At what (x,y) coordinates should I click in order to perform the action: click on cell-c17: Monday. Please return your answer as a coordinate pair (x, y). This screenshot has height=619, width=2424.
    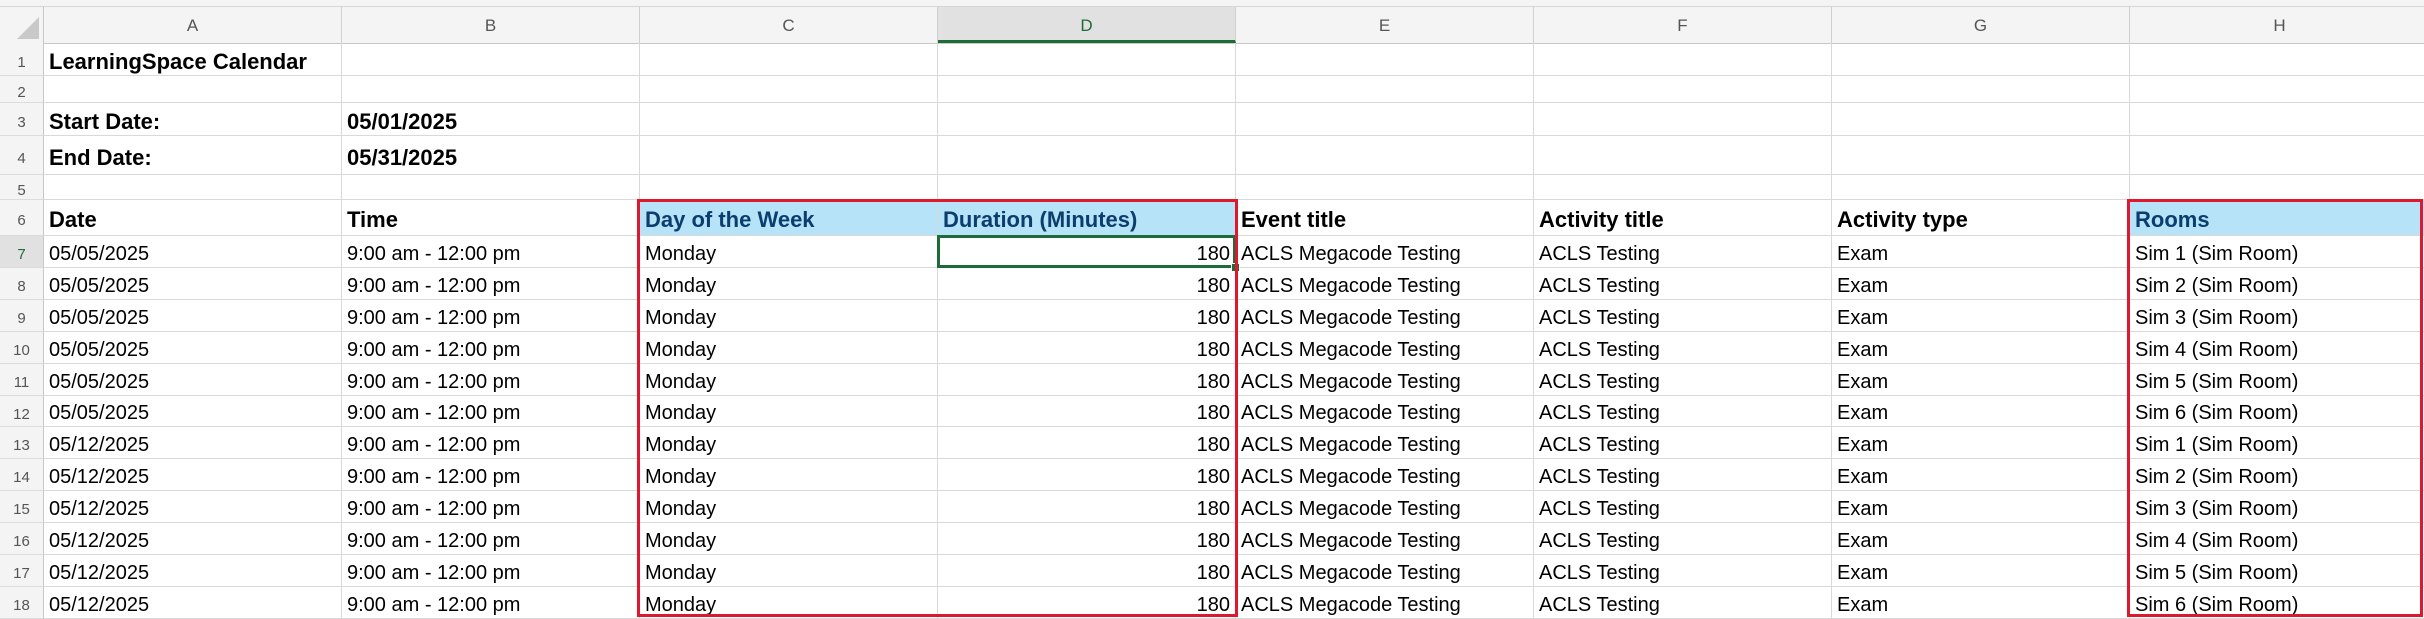
    Looking at the image, I should click on (789, 571).